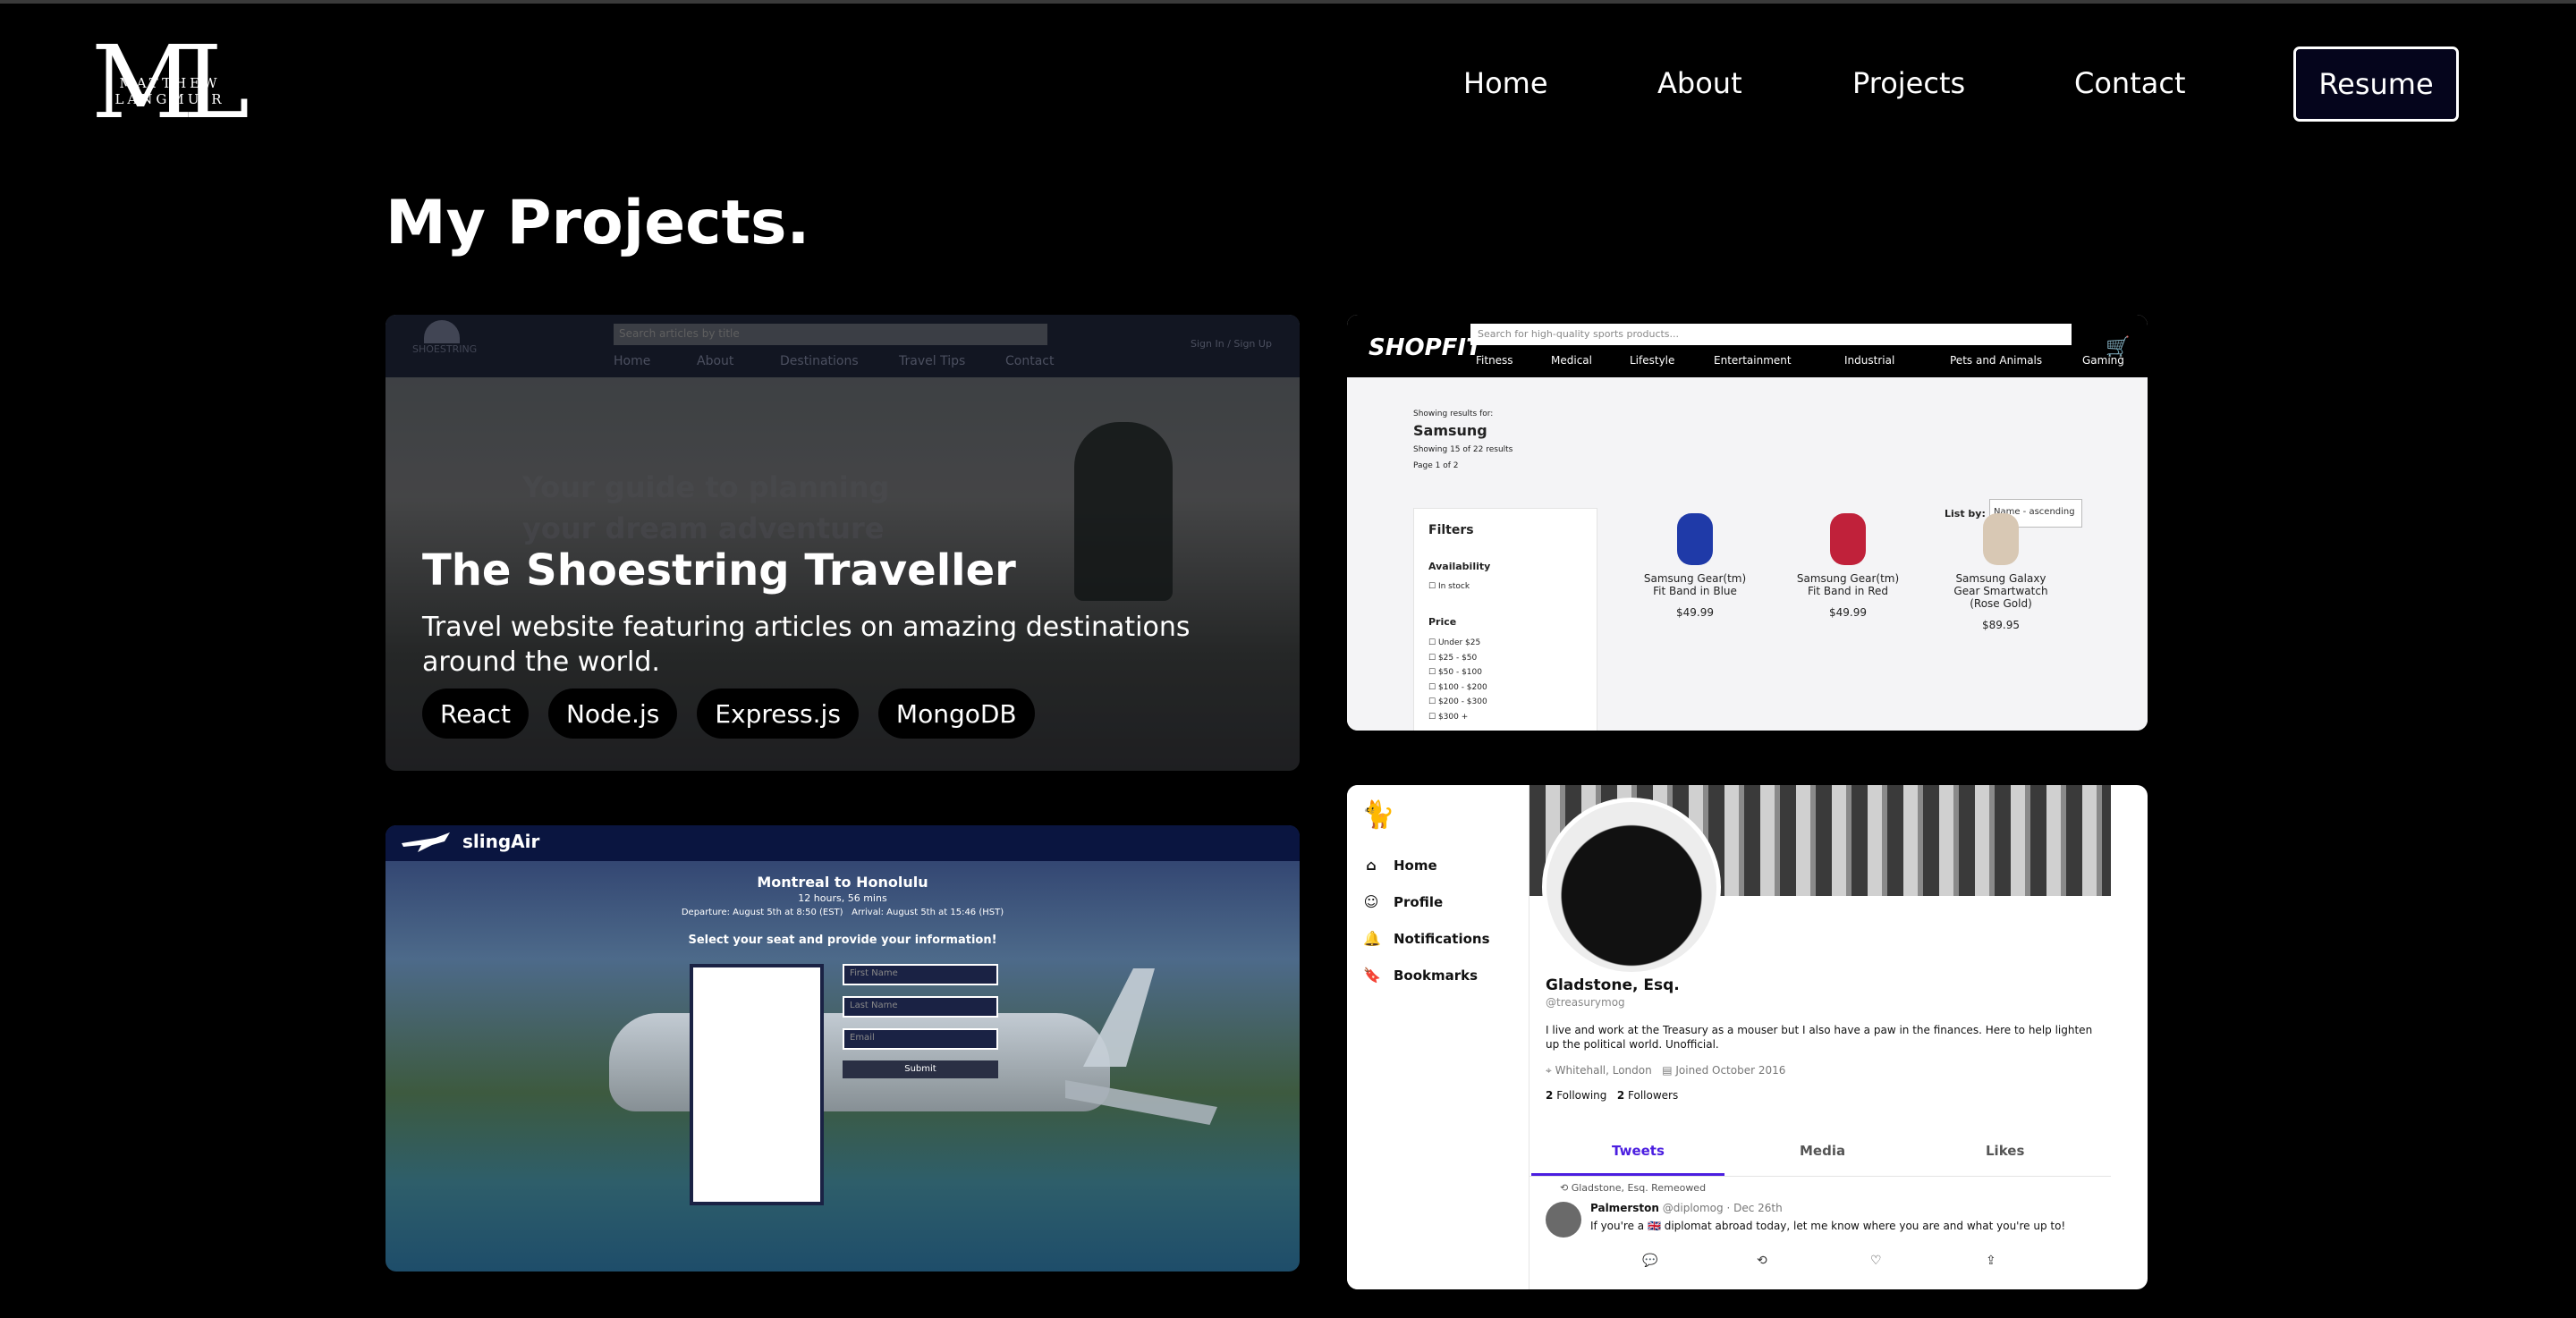 The image size is (2576, 1318). What do you see at coordinates (2376, 84) in the screenshot?
I see `resume-button: Resume` at bounding box center [2376, 84].